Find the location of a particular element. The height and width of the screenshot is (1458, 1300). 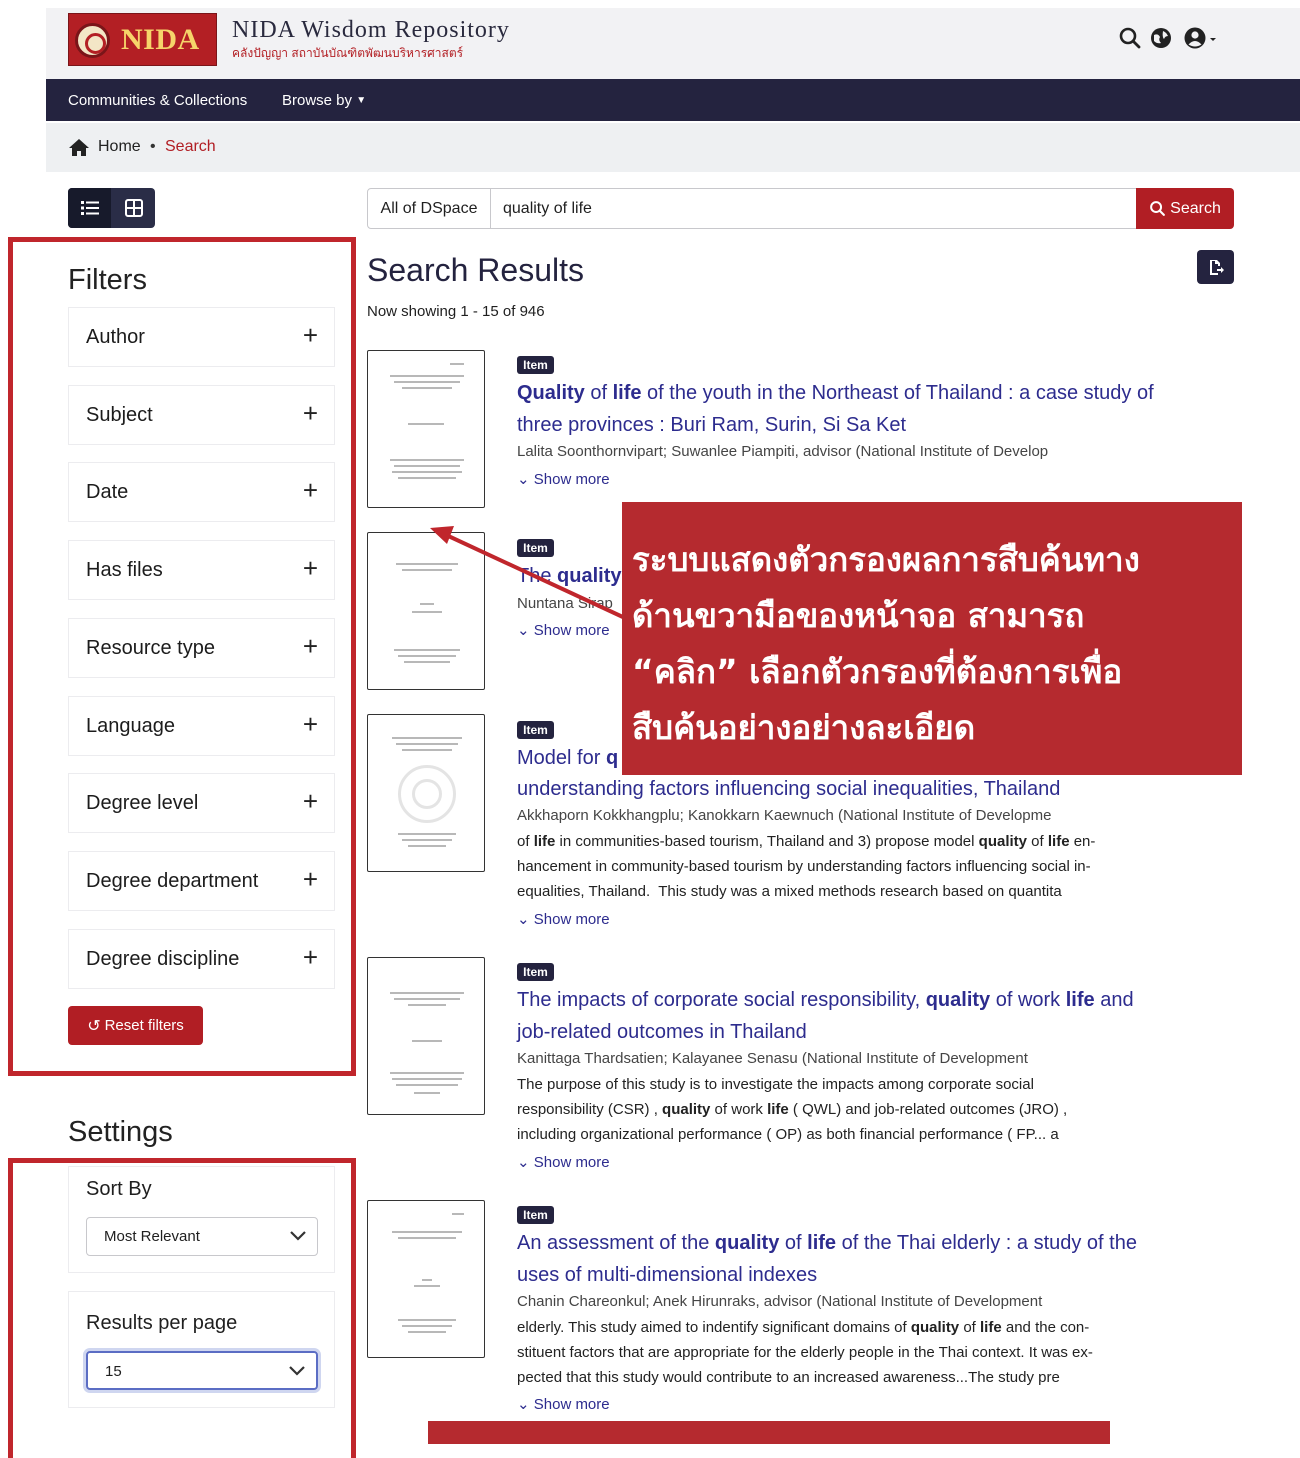

sort-by-select: Most Relevant is located at coordinates (202, 1236).